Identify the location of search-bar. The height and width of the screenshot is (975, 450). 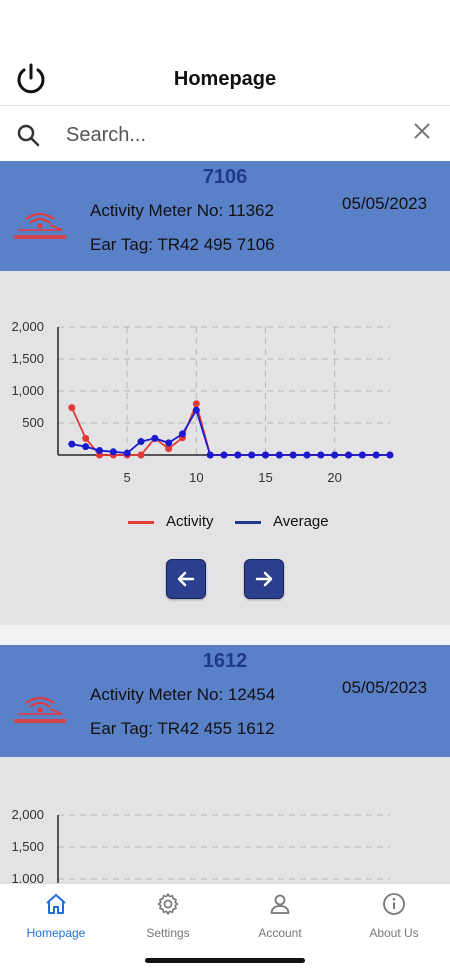
(225, 134).